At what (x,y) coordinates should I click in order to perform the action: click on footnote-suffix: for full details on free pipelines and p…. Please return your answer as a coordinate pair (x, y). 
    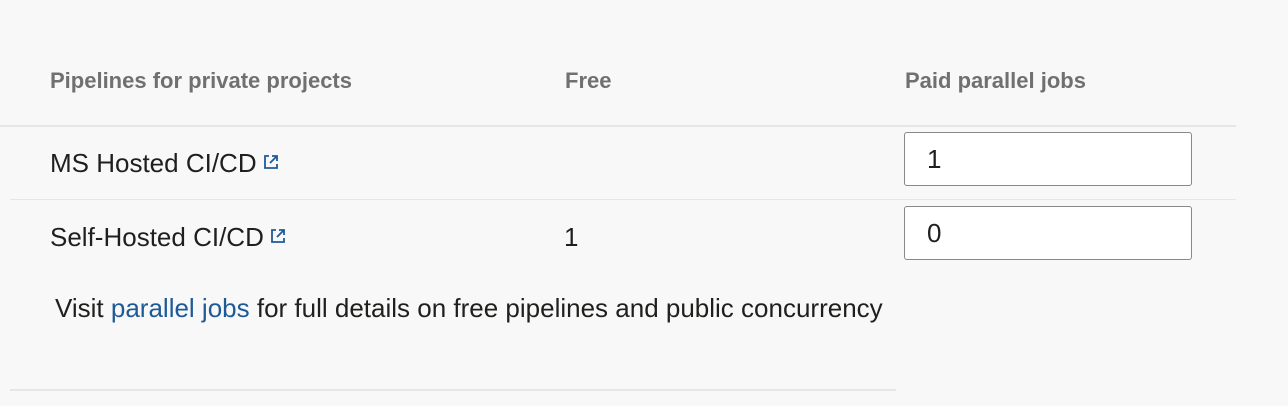
    Looking at the image, I should click on (566, 308).